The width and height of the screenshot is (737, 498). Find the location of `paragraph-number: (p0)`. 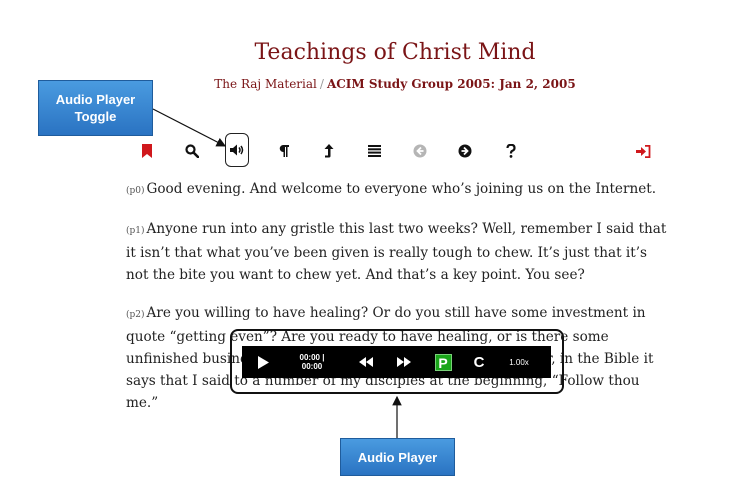

paragraph-number: (p0) is located at coordinates (135, 191).